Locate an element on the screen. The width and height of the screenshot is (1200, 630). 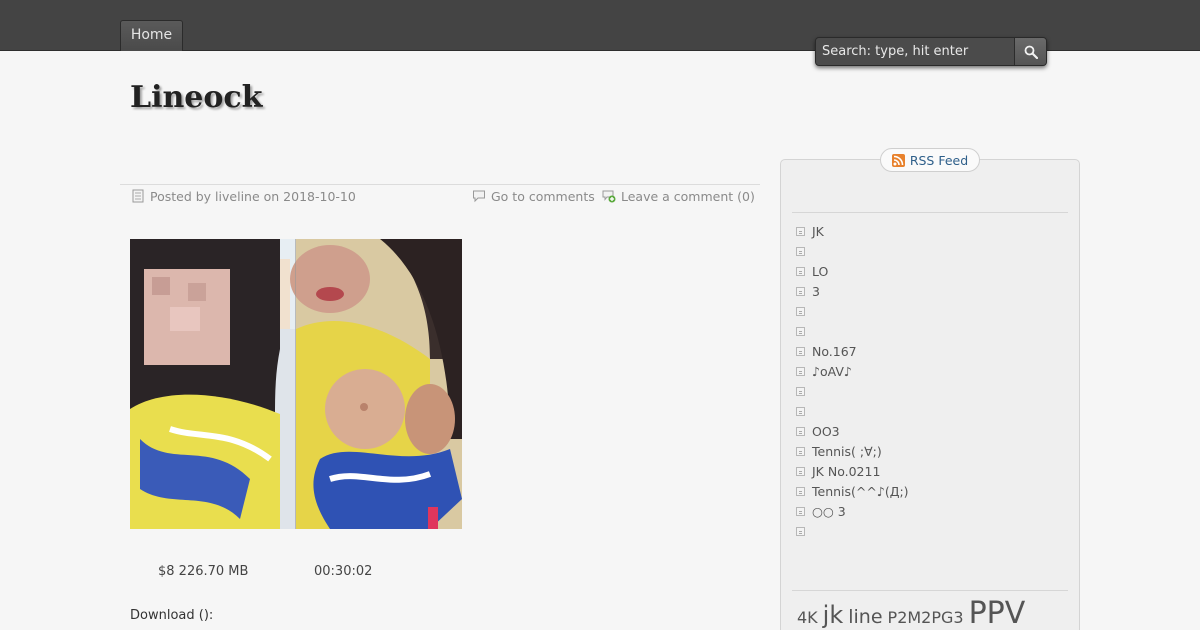
magnifier-icon is located at coordinates (1031, 52).